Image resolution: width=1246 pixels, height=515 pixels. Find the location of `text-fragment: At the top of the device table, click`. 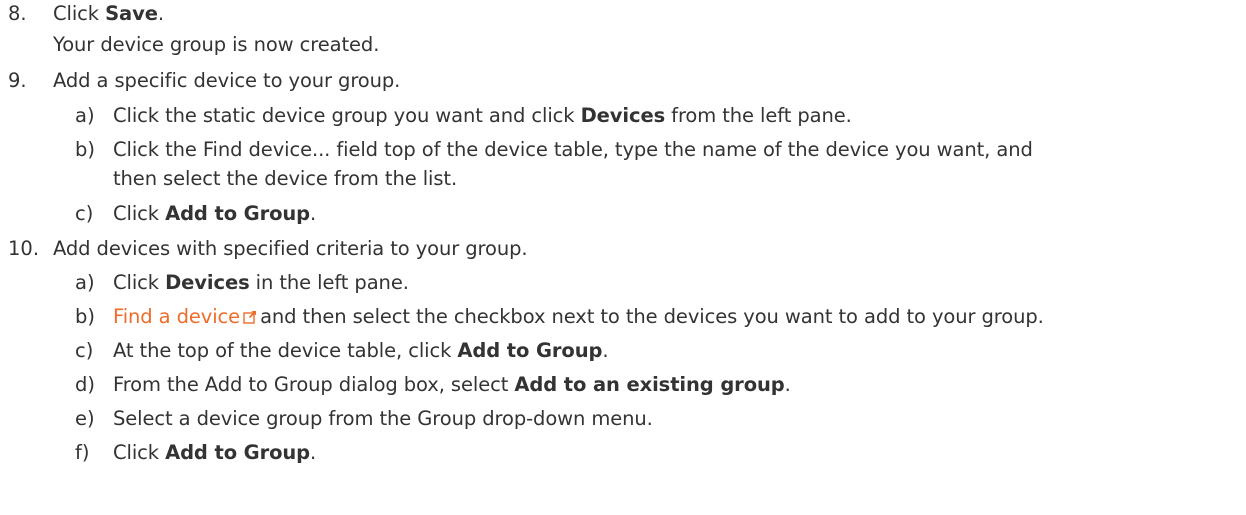

text-fragment: At the top of the device table, click is located at coordinates (285, 350).